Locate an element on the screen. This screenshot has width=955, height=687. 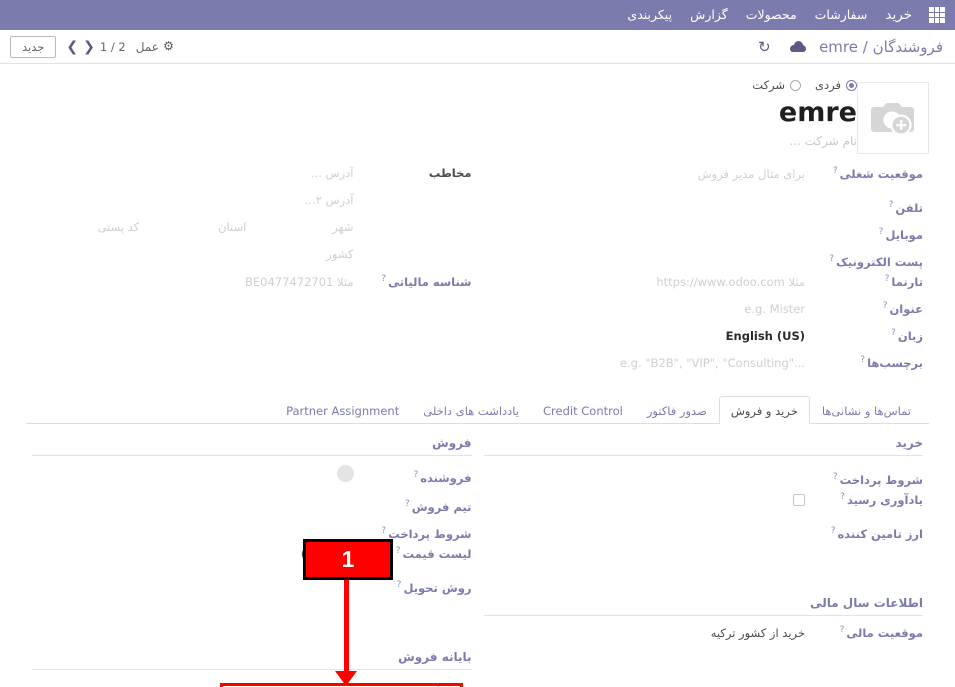
label-tax-id: شناسه مالیاتی? is located at coordinates (426, 281).